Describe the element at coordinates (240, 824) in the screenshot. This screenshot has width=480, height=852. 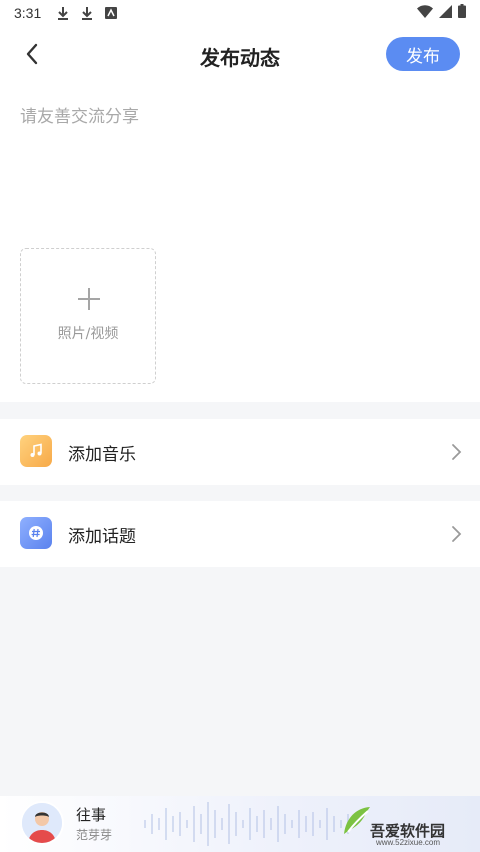
I see `mini-player: 往事 范芽芽 吾爱软件园 www.52zixue.com` at that location.